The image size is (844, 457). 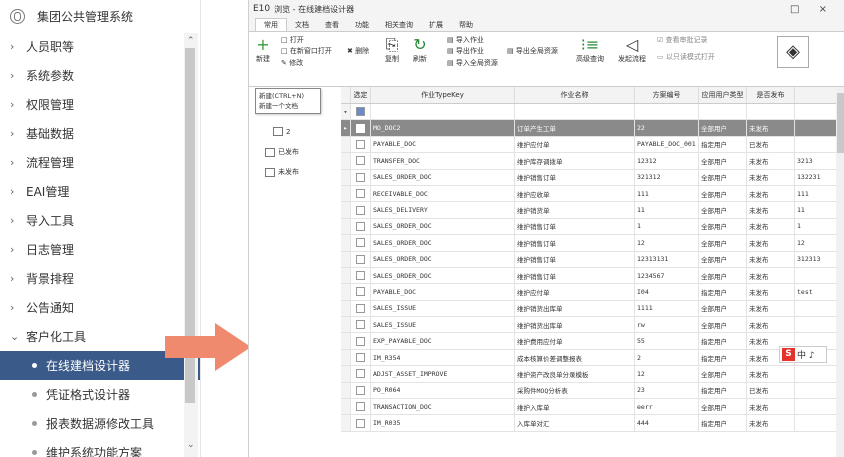 I want to click on nav-subitem: 凭证格式设计器, so click(x=100, y=394).